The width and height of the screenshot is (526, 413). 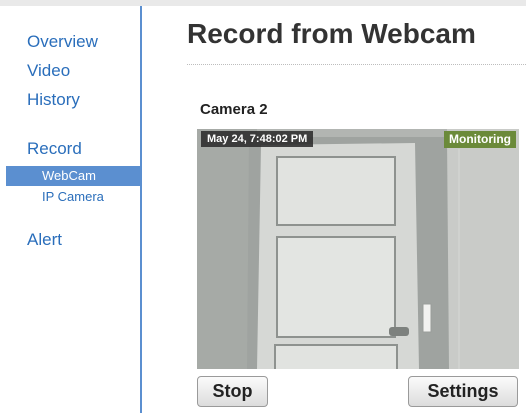 What do you see at coordinates (48, 71) in the screenshot?
I see `sidebar-item-video: Video` at bounding box center [48, 71].